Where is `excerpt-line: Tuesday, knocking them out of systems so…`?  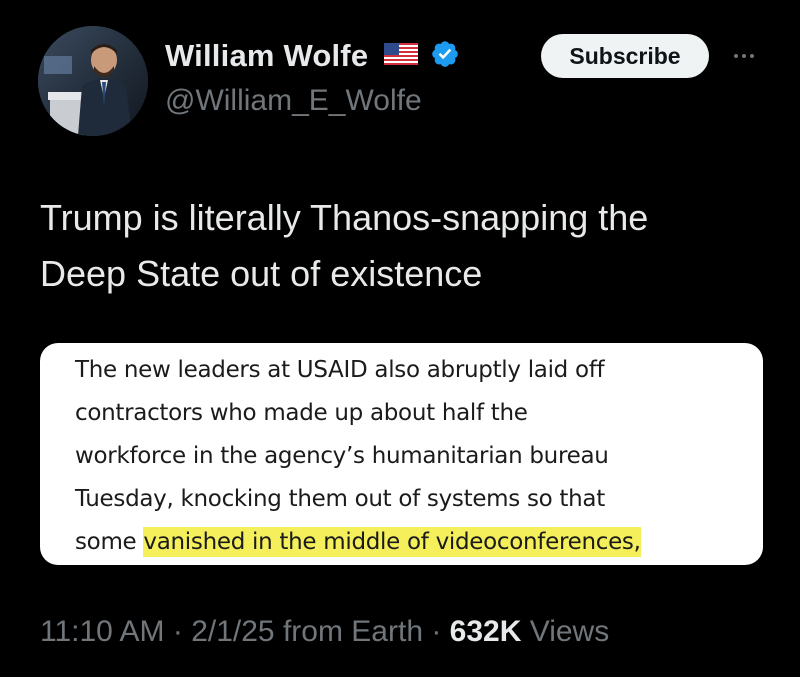 excerpt-line: Tuesday, knocking them out of systems so… is located at coordinates (340, 499).